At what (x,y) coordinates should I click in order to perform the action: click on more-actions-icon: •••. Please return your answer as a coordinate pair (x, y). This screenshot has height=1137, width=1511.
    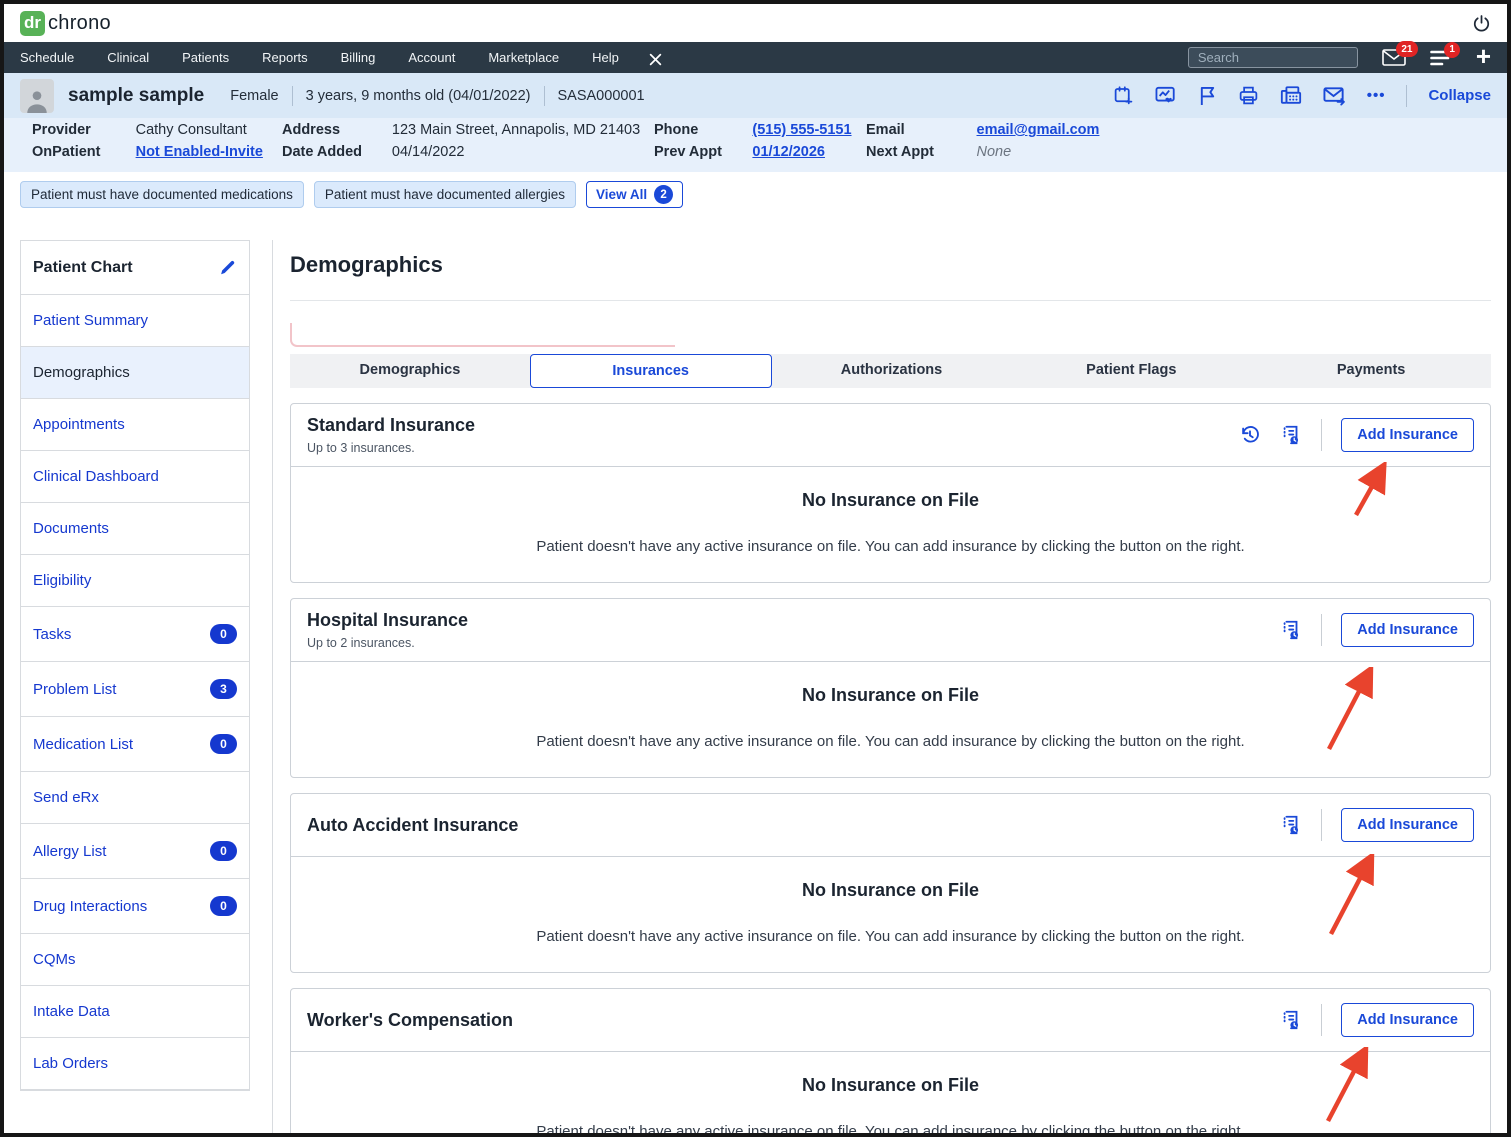
    Looking at the image, I should click on (1376, 95).